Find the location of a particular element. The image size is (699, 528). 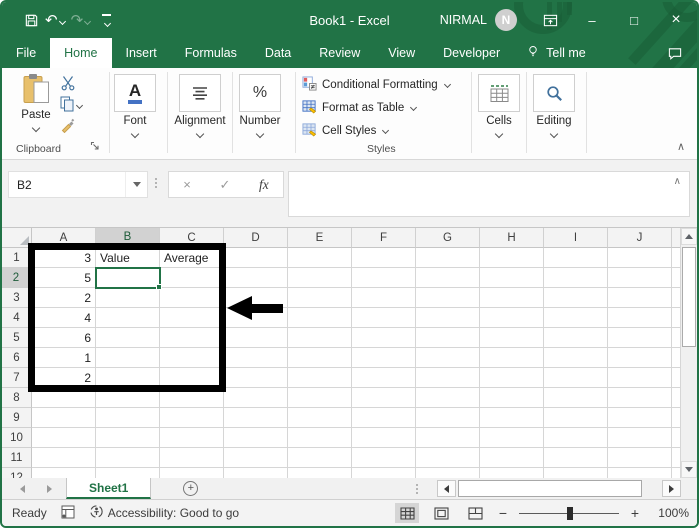

formula-input is located at coordinates (489, 194).